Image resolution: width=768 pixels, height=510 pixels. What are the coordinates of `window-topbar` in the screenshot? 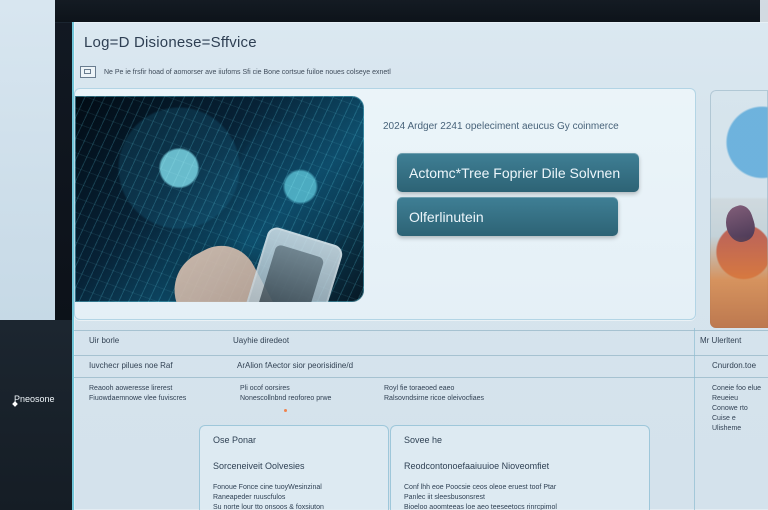 It's located at (384, 11).